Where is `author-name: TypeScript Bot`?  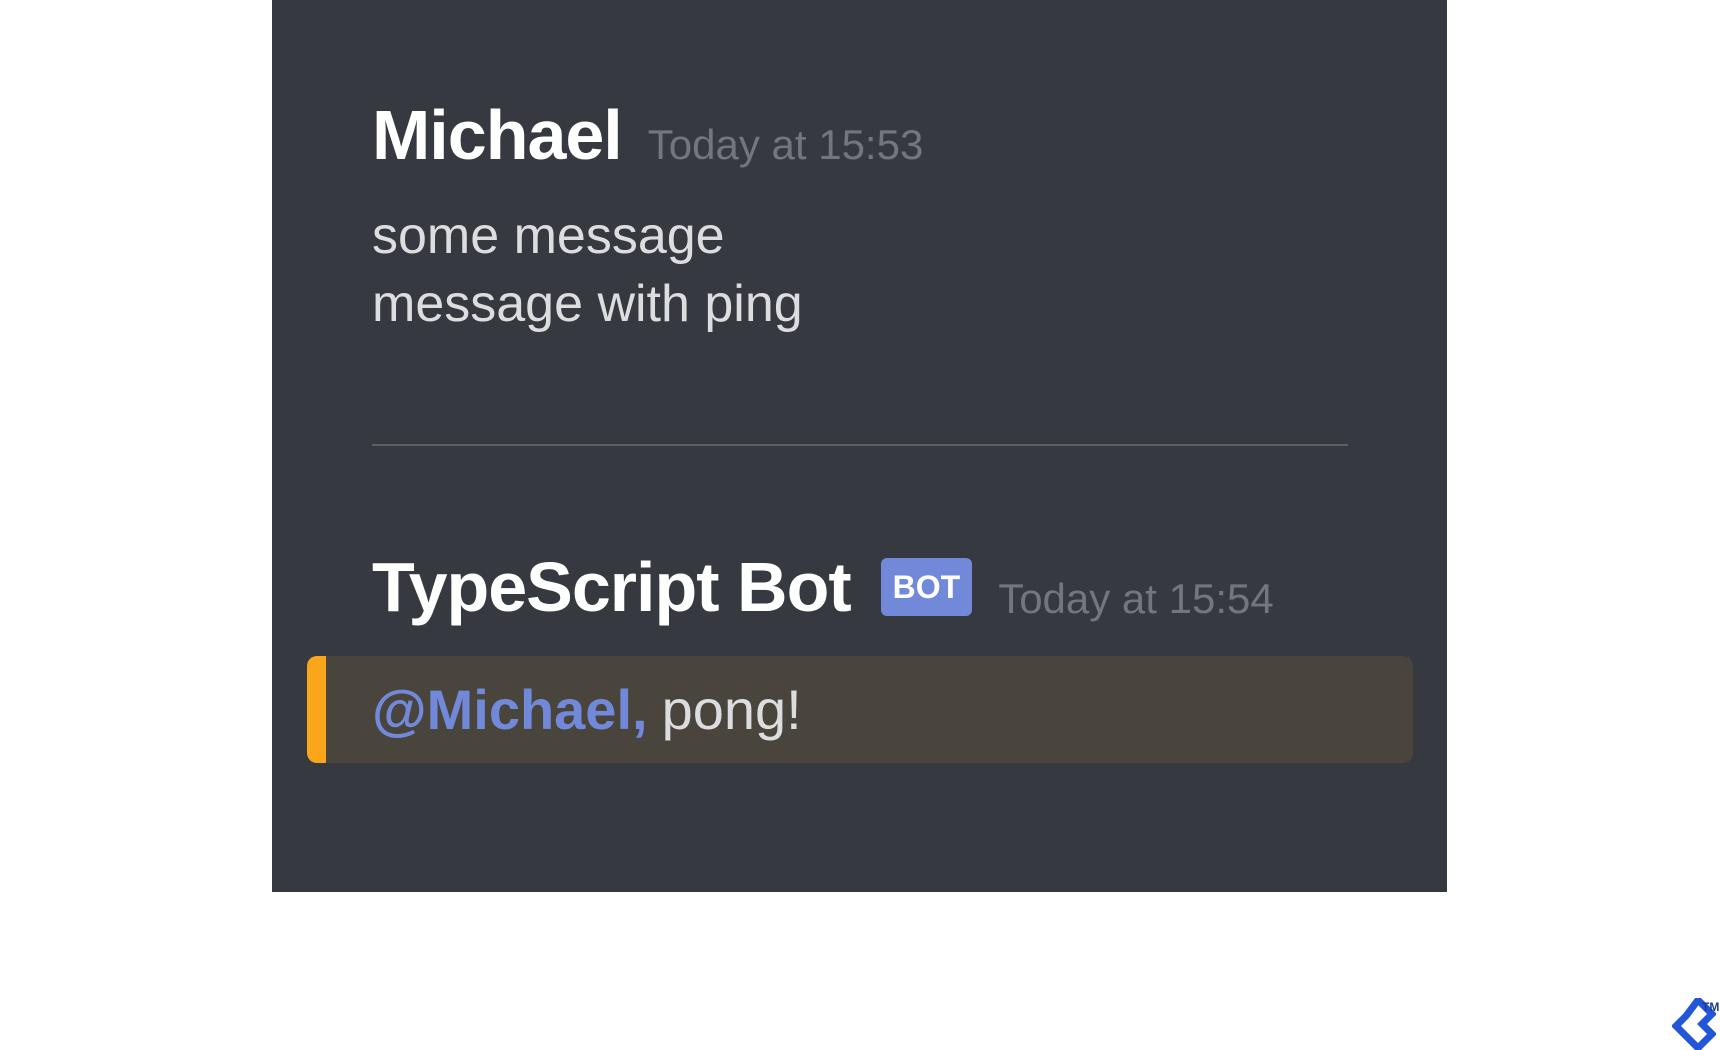 author-name: TypeScript Bot is located at coordinates (612, 587).